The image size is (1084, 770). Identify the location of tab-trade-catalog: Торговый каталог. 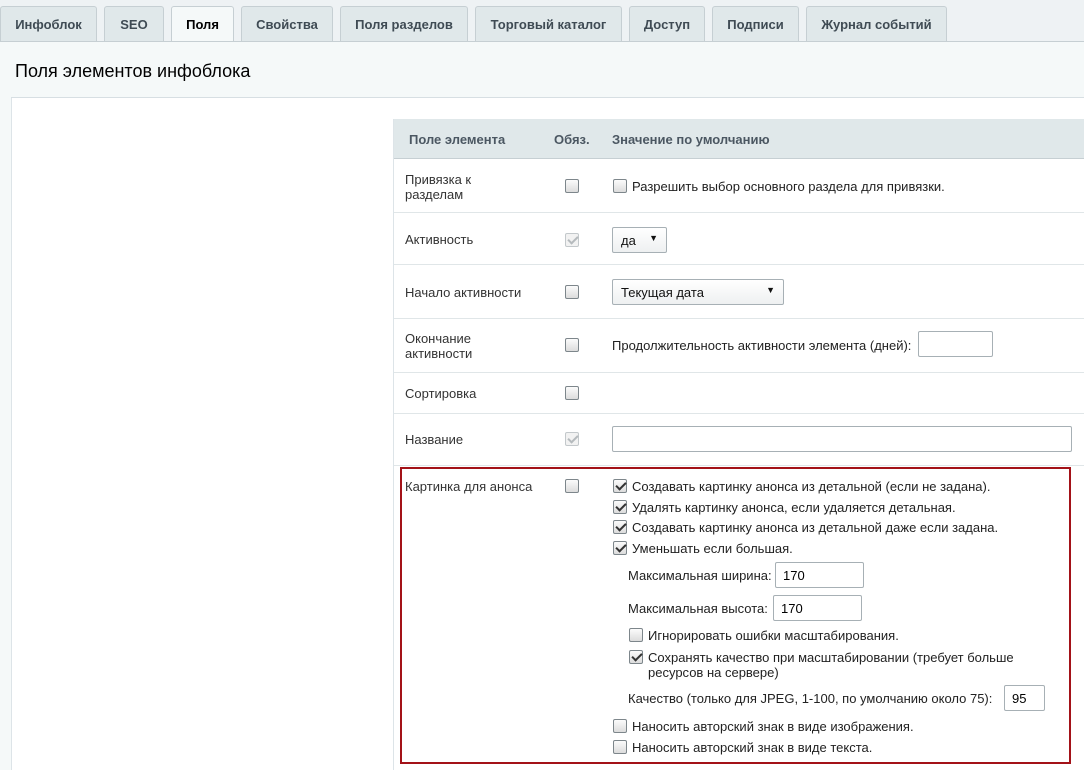
(548, 23).